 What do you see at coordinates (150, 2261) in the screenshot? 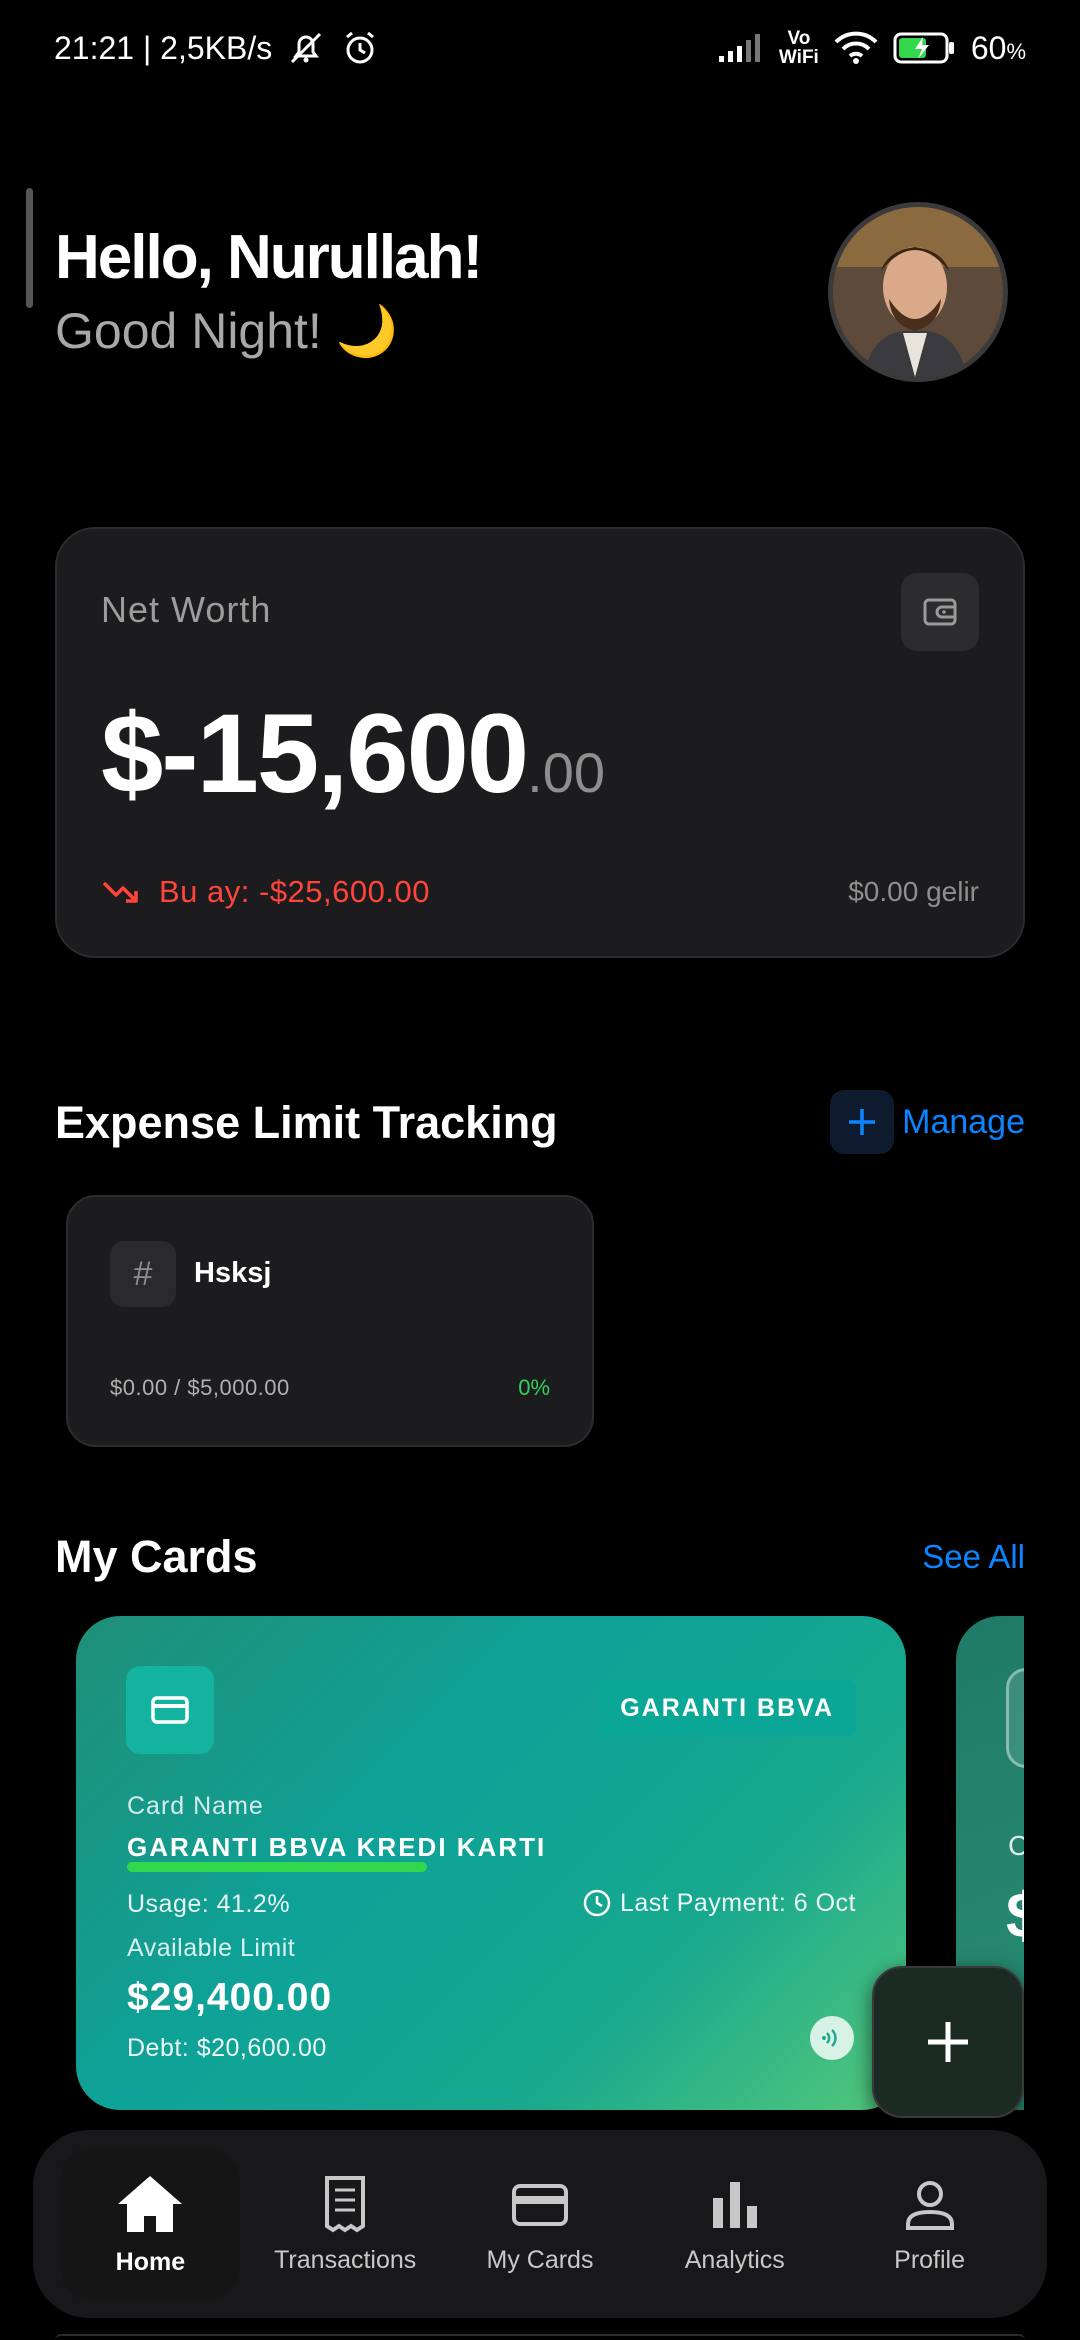
I see `nav-home-label: Home` at bounding box center [150, 2261].